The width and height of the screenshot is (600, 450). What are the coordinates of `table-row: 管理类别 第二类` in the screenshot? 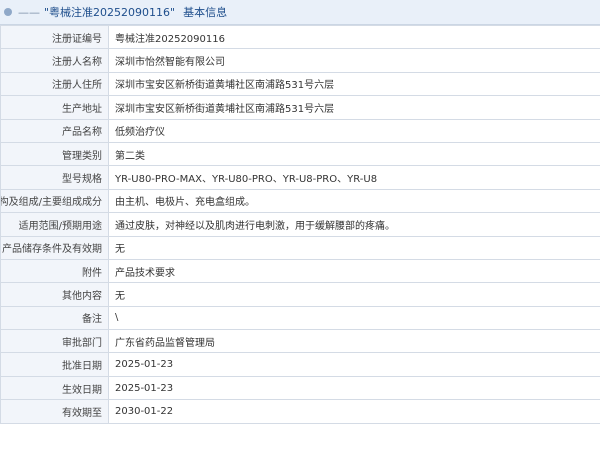 It's located at (300, 154).